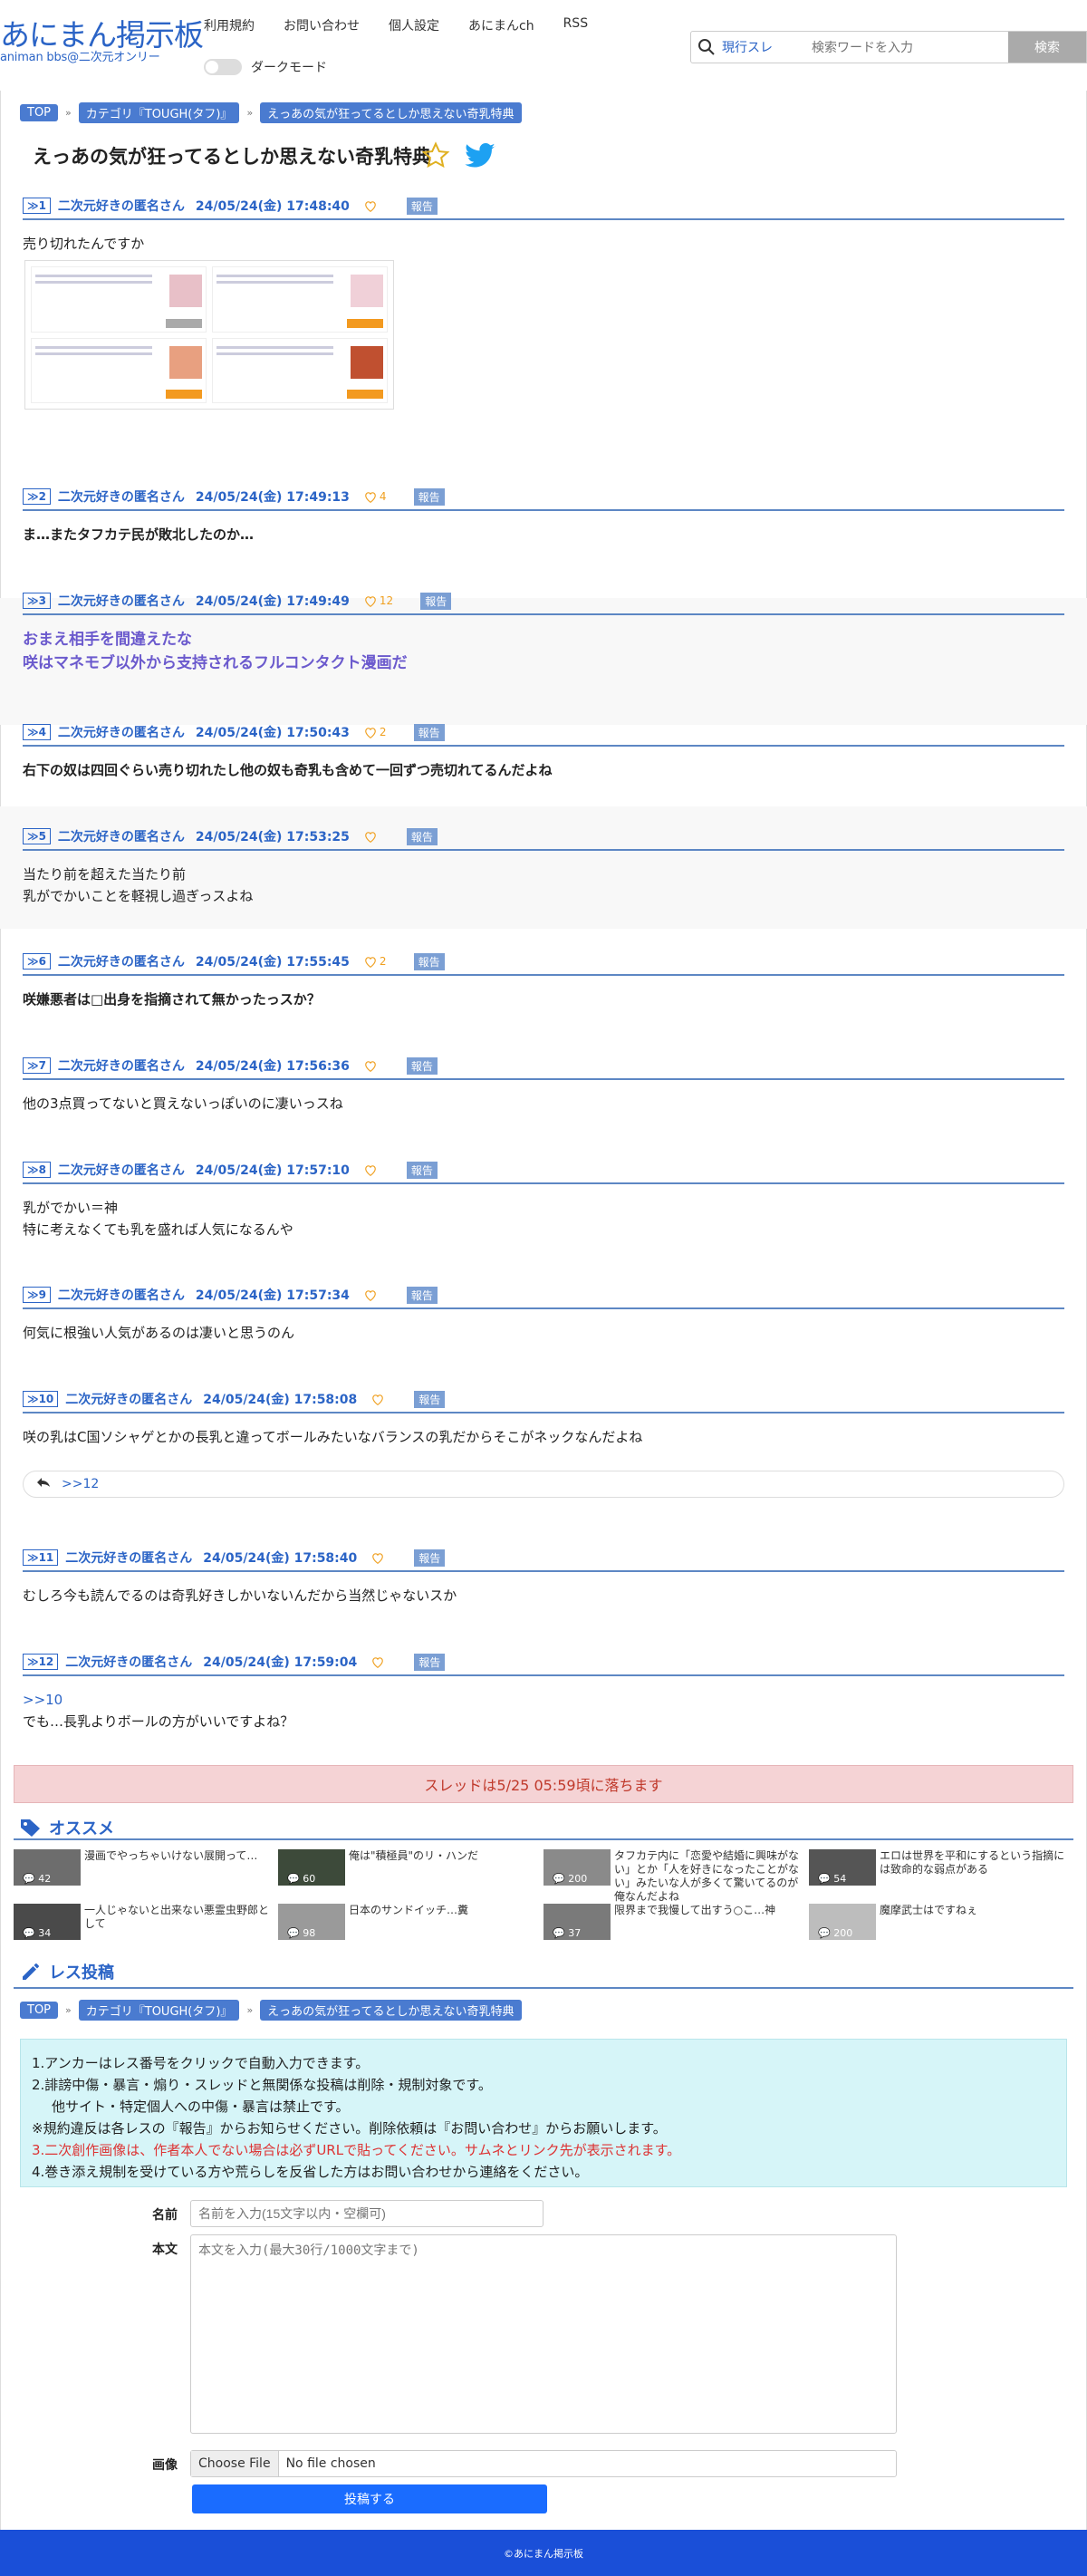 The width and height of the screenshot is (1087, 2576). What do you see at coordinates (201, 2106) in the screenshot?
I see `rule-line: 他サイト・特定個人への中傷・暴言は禁止です。` at bounding box center [201, 2106].